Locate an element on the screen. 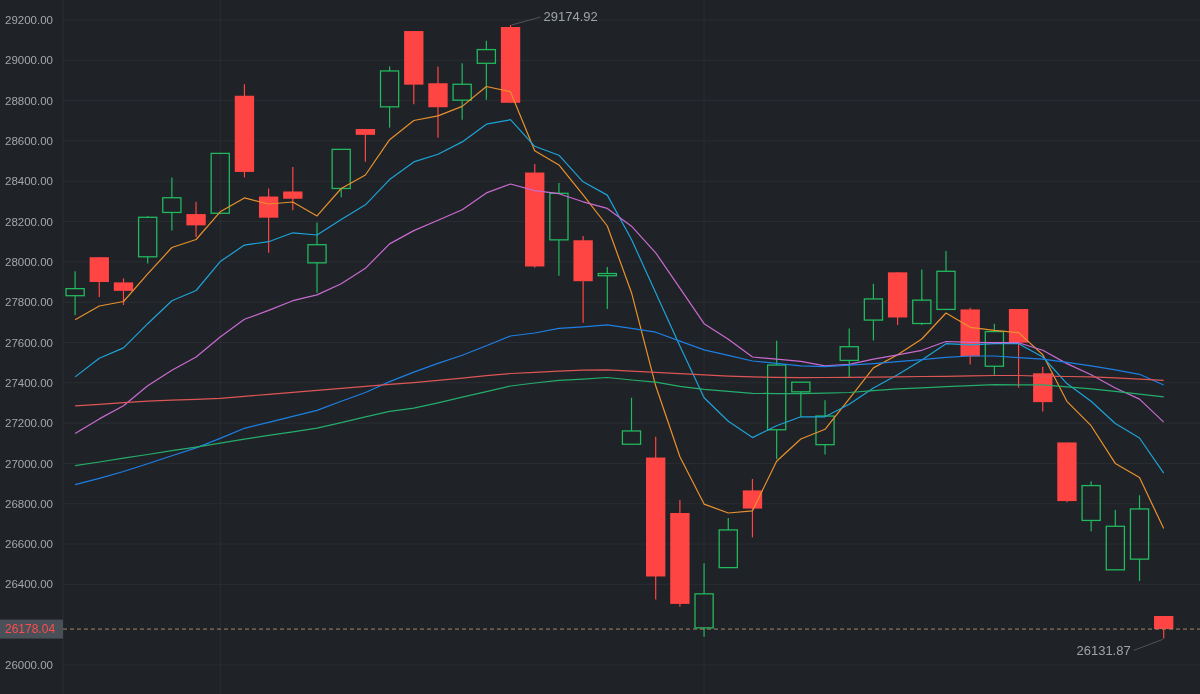 The width and height of the screenshot is (1200, 694). y-axis-label: 26800.00 is located at coordinates (29, 503).